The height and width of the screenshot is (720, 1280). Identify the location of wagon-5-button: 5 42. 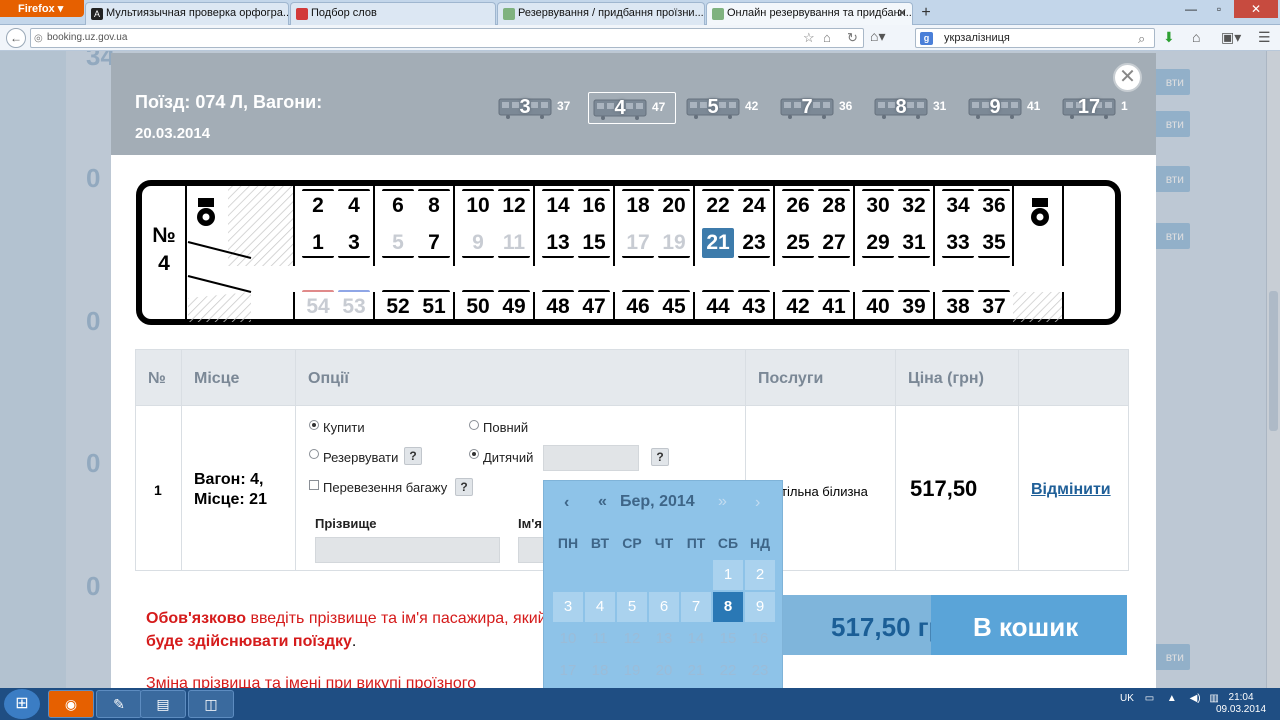
(726, 108).